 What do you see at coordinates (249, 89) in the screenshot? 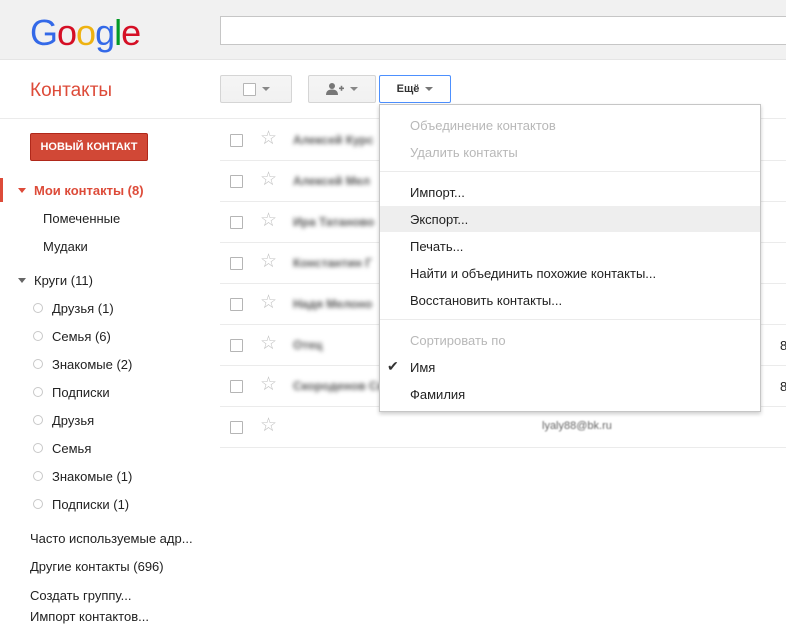
I see `select-all-checkbox` at bounding box center [249, 89].